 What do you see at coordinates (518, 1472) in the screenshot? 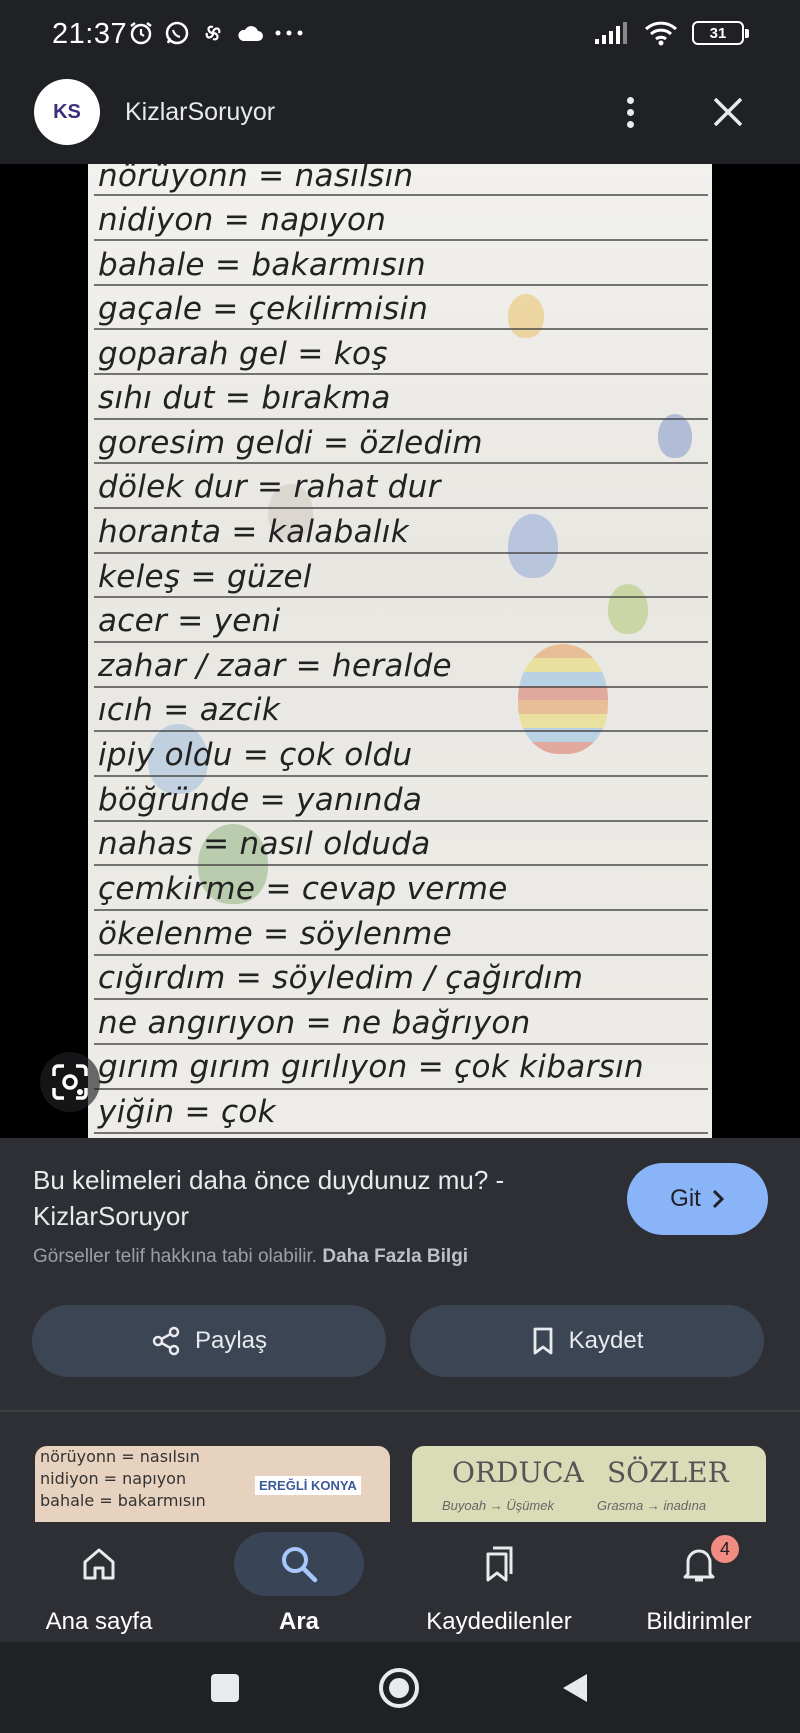
I see `thumb-heading-left: ORDUCA` at bounding box center [518, 1472].